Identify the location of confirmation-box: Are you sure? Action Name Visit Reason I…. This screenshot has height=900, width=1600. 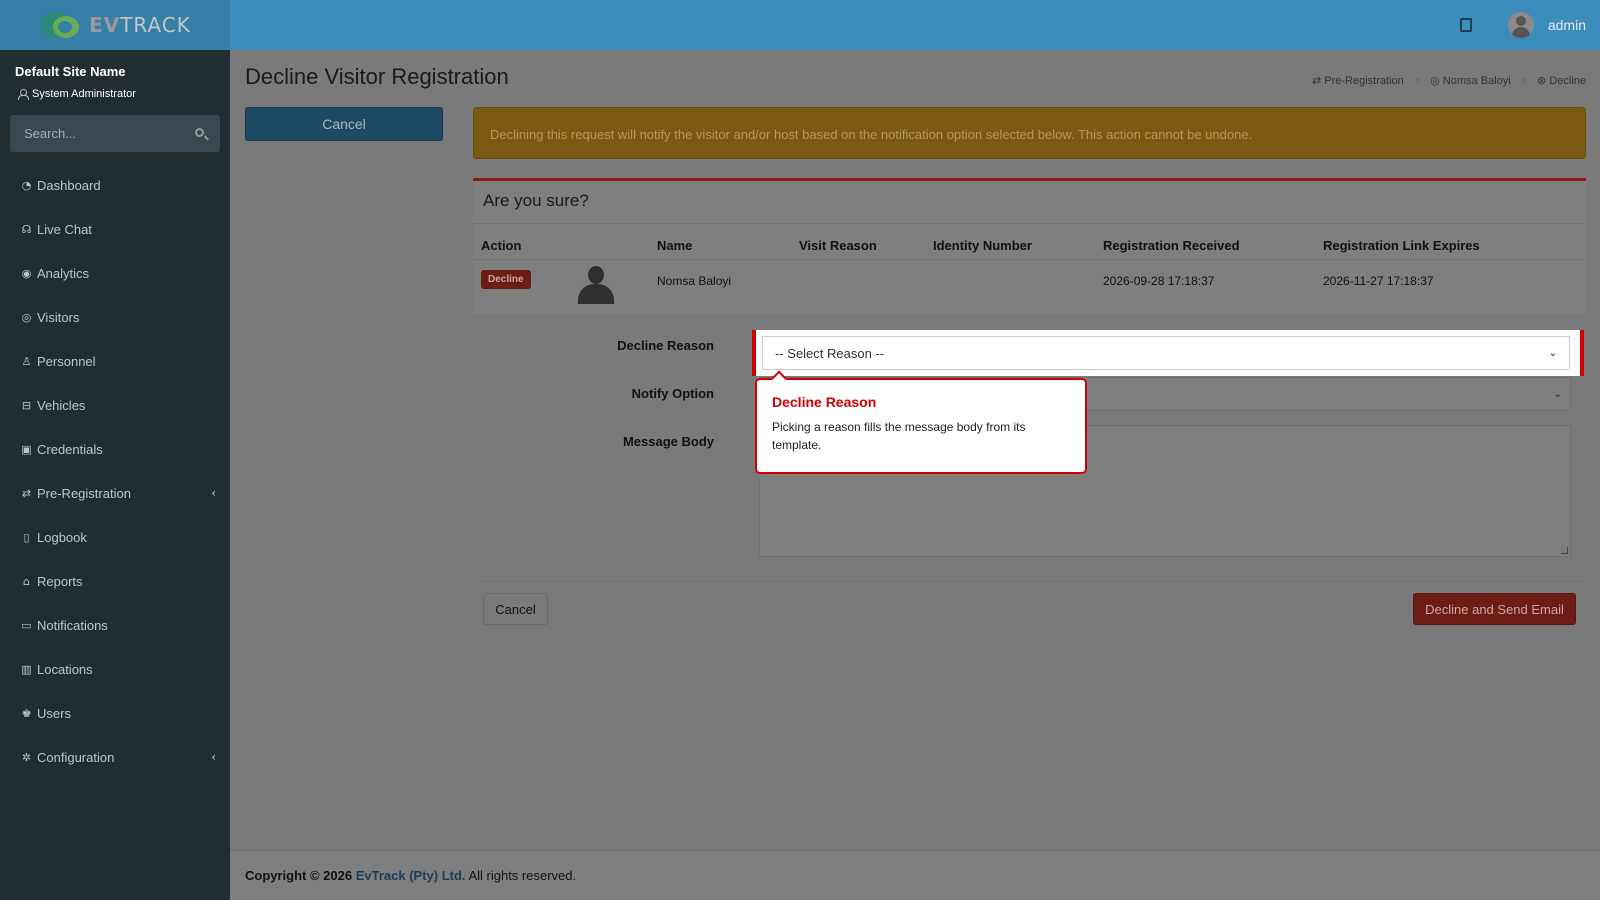
(1029, 246).